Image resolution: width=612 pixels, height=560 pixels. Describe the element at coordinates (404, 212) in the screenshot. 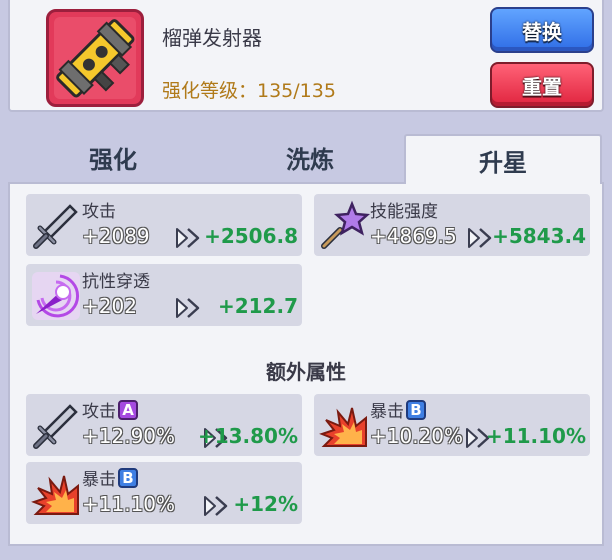

I see `stat-label: 技能强度` at that location.